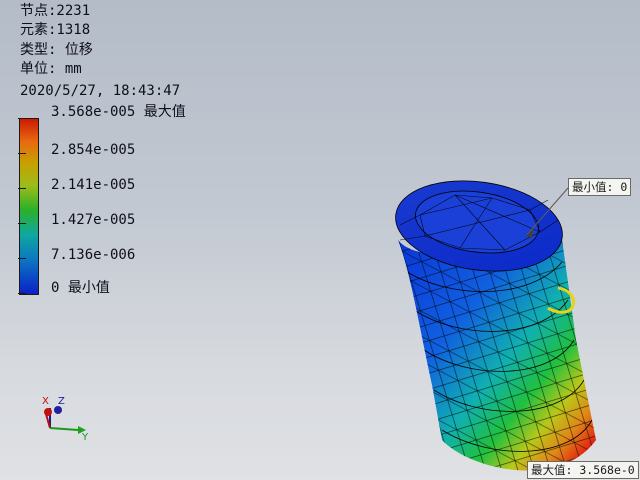 This screenshot has height=480, width=640. What do you see at coordinates (61, 401) in the screenshot?
I see `z-axis-label: Z` at bounding box center [61, 401].